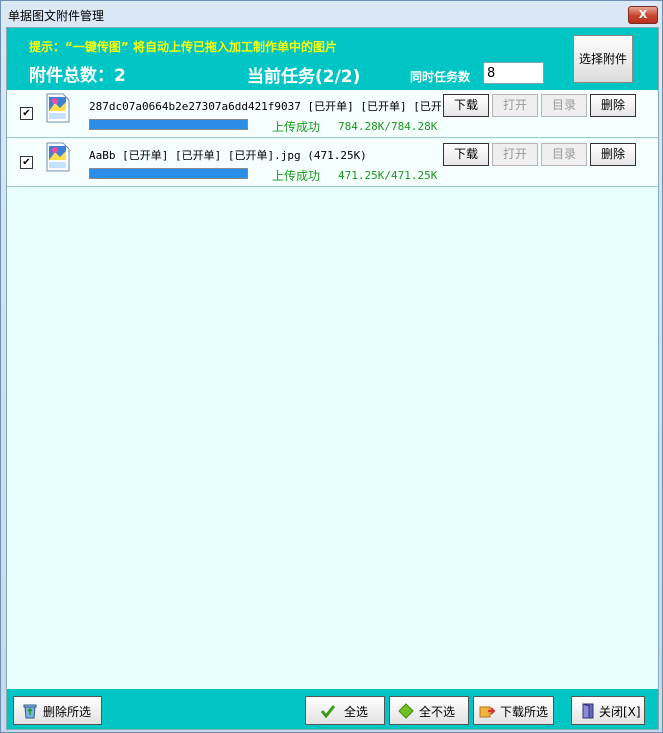  I want to click on select-all-button: 全选, so click(345, 710).